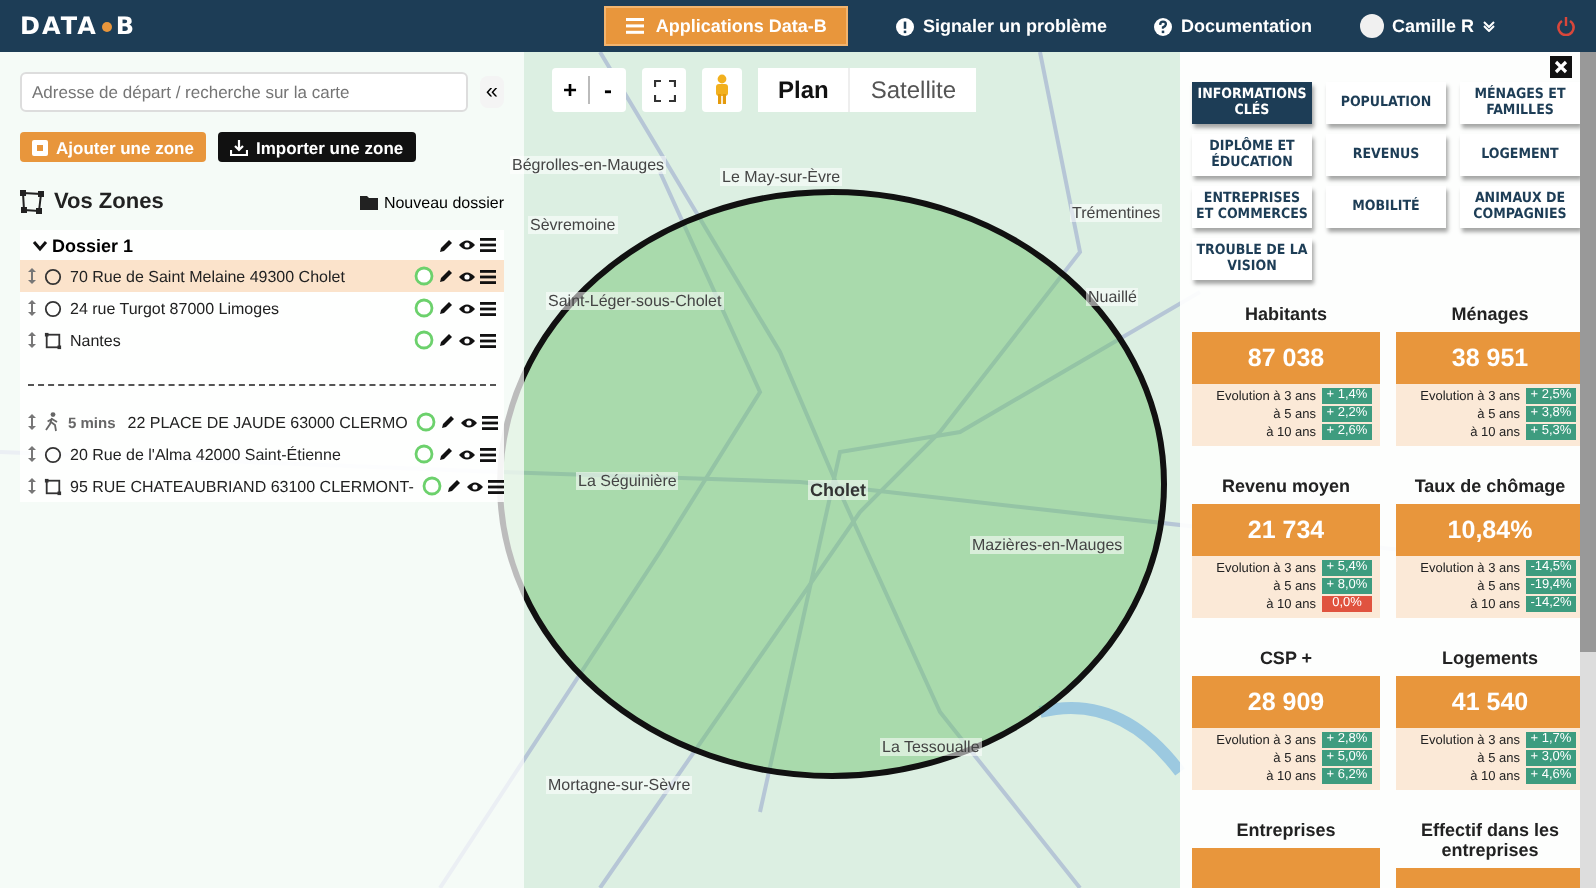  Describe the element at coordinates (627, 481) in the screenshot. I see `map-place-label: La Séguinière` at that location.